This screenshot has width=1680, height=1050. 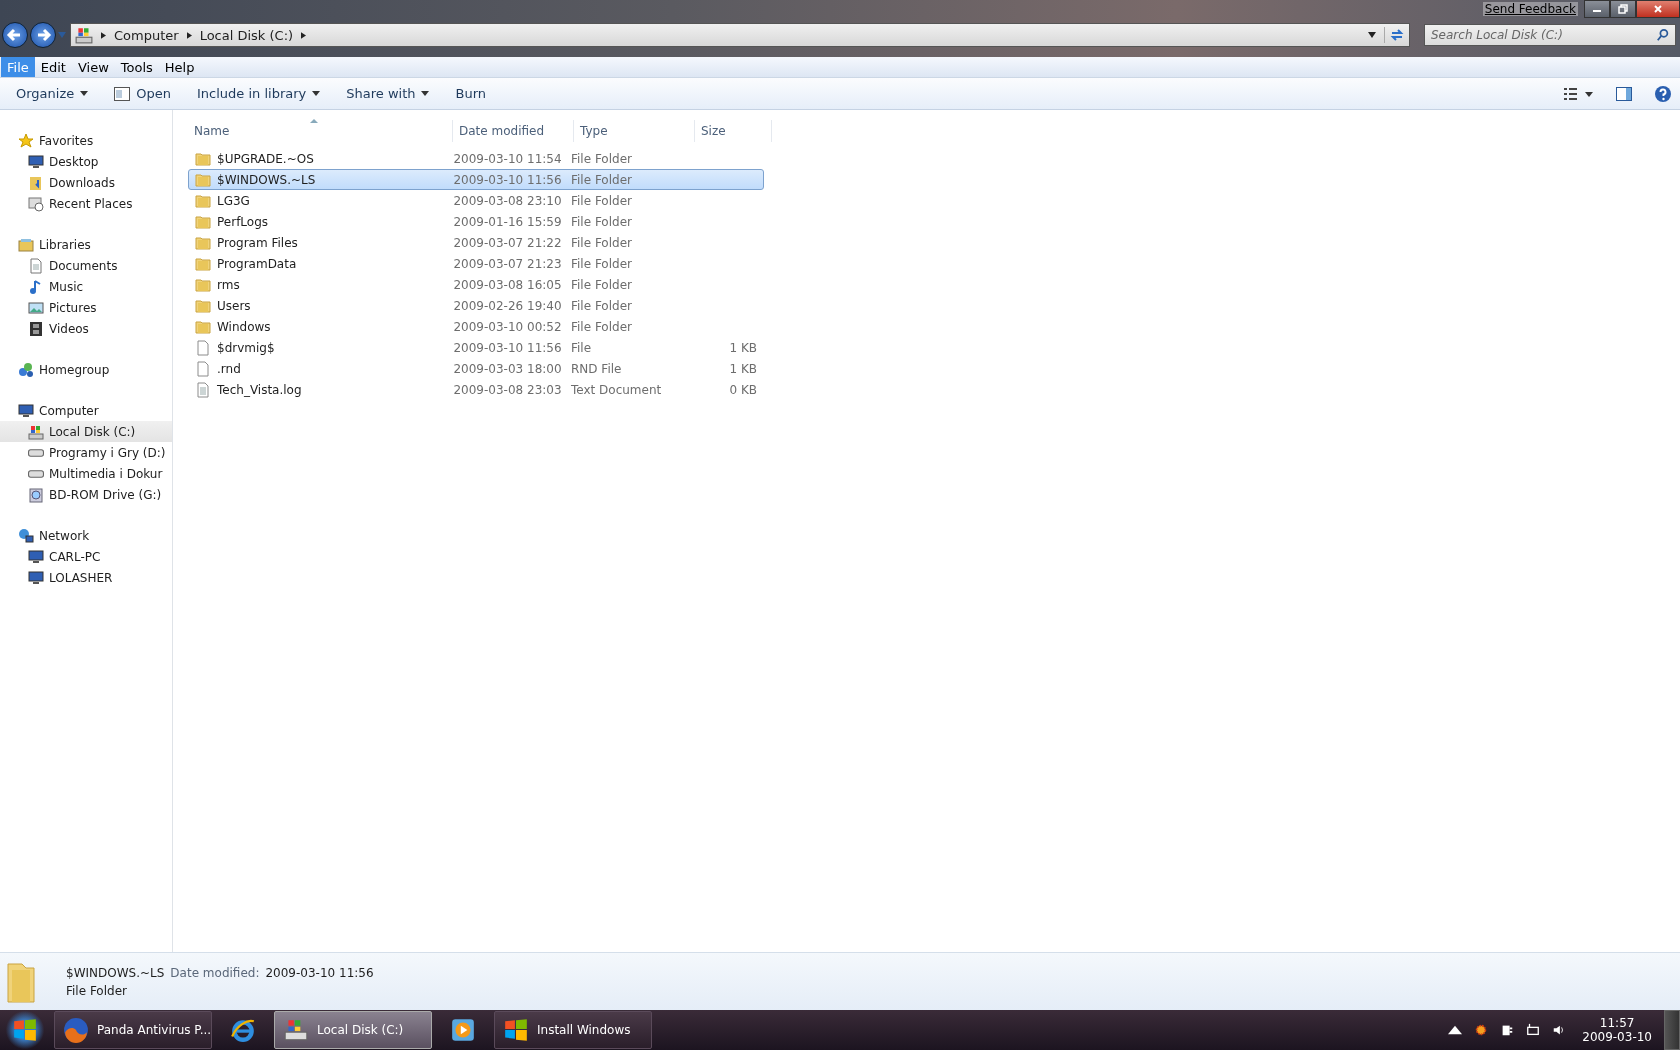 I want to click on search-icon, so click(x=1663, y=35).